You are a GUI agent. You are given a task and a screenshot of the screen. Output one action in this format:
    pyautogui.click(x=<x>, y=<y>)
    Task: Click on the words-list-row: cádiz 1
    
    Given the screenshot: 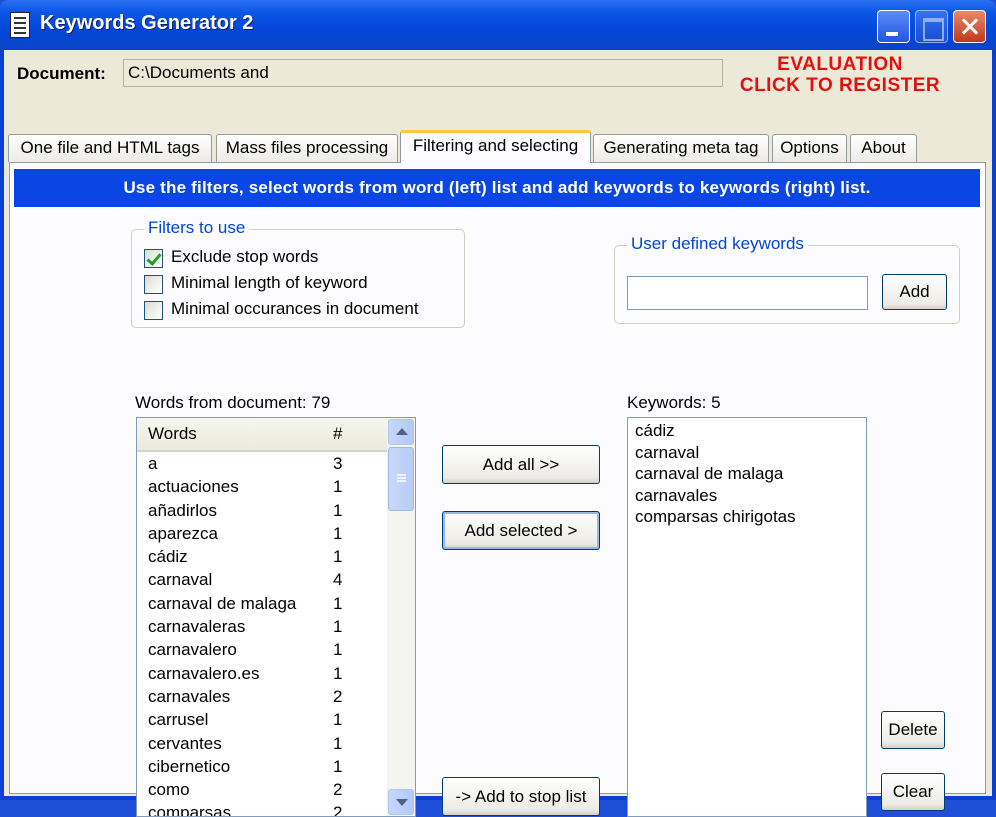 What is the action you would take?
    pyautogui.click(x=262, y=557)
    